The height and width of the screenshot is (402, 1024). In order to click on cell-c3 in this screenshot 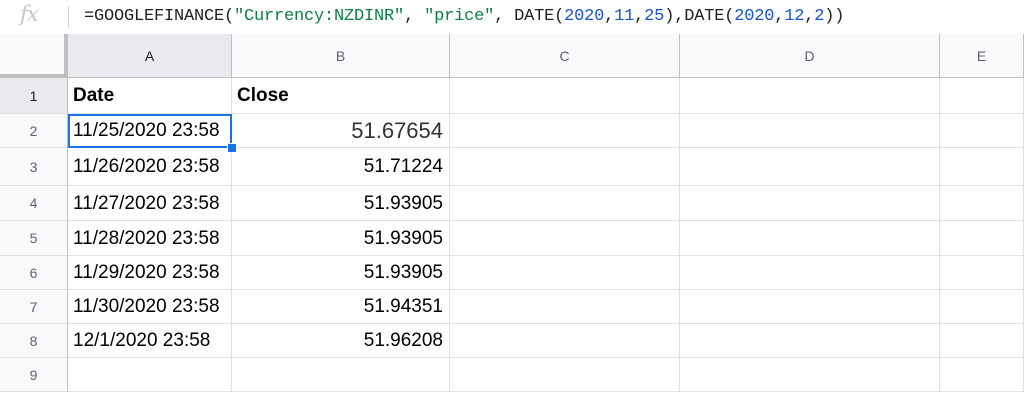, I will do `click(565, 167)`.